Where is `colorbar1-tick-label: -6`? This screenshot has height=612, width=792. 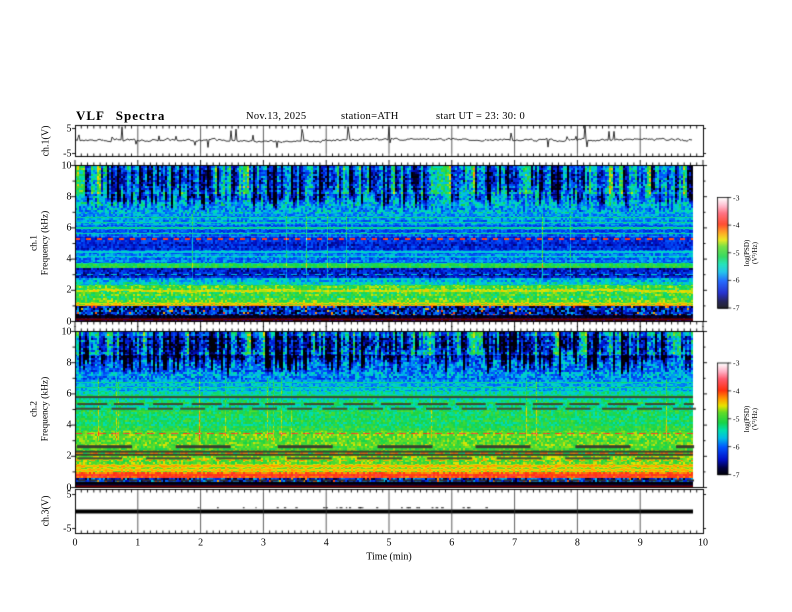
colorbar1-tick-label: -6 is located at coordinates (736, 280).